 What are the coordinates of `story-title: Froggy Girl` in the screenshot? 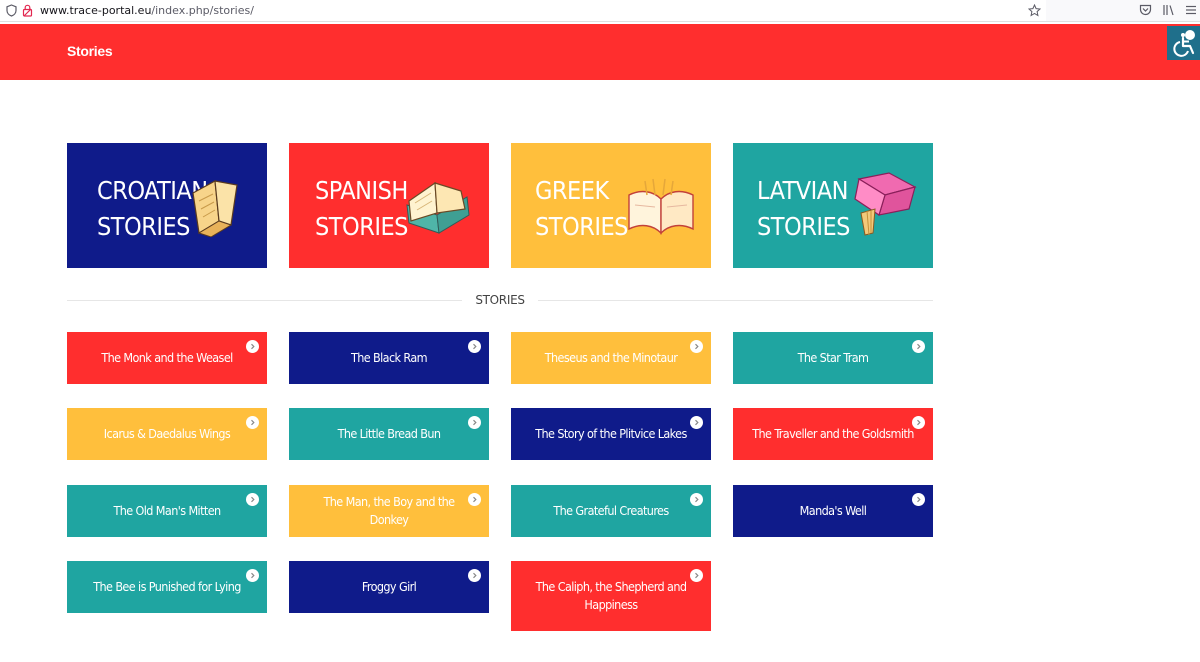 It's located at (389, 586).